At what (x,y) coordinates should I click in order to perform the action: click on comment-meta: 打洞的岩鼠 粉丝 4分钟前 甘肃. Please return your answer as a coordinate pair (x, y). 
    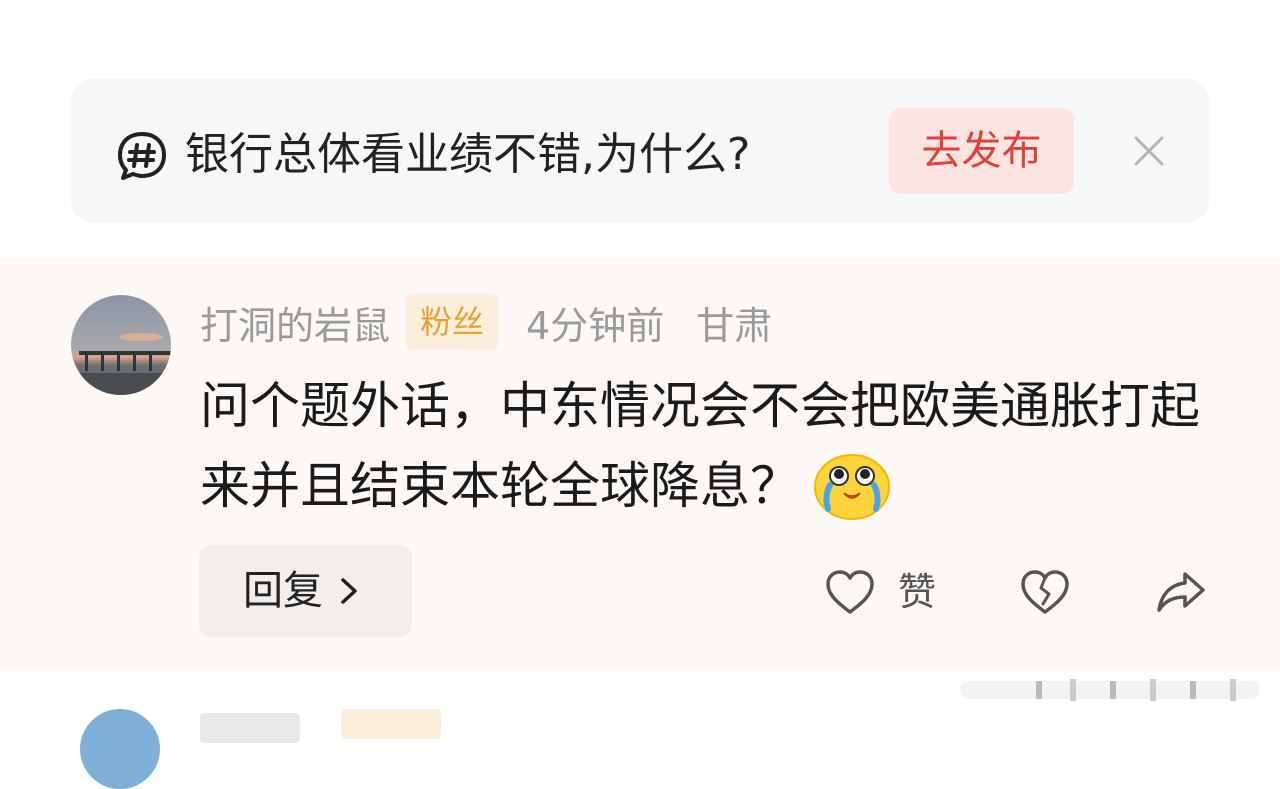
    Looking at the image, I should click on (486, 322).